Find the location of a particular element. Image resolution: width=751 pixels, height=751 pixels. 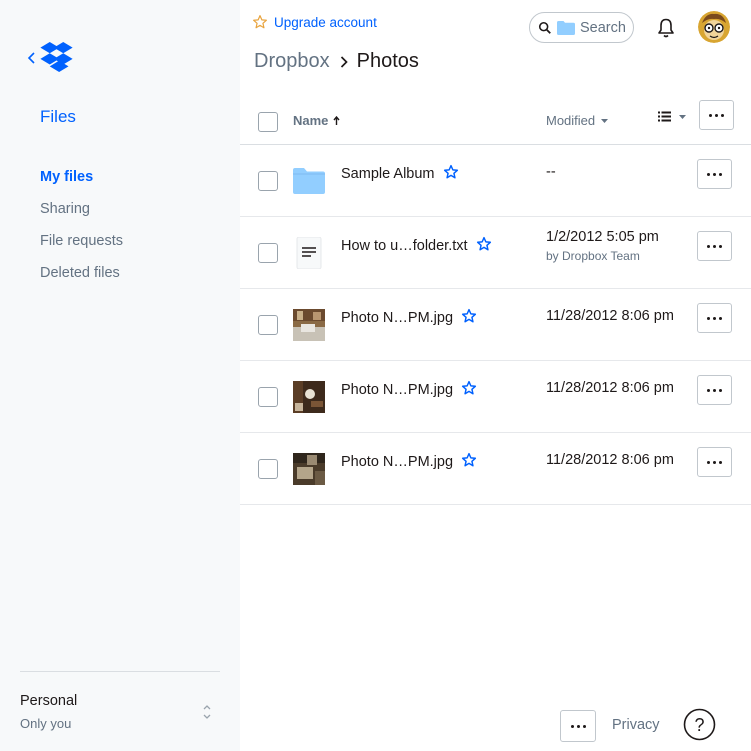

column-name-label: Name is located at coordinates (311, 120).